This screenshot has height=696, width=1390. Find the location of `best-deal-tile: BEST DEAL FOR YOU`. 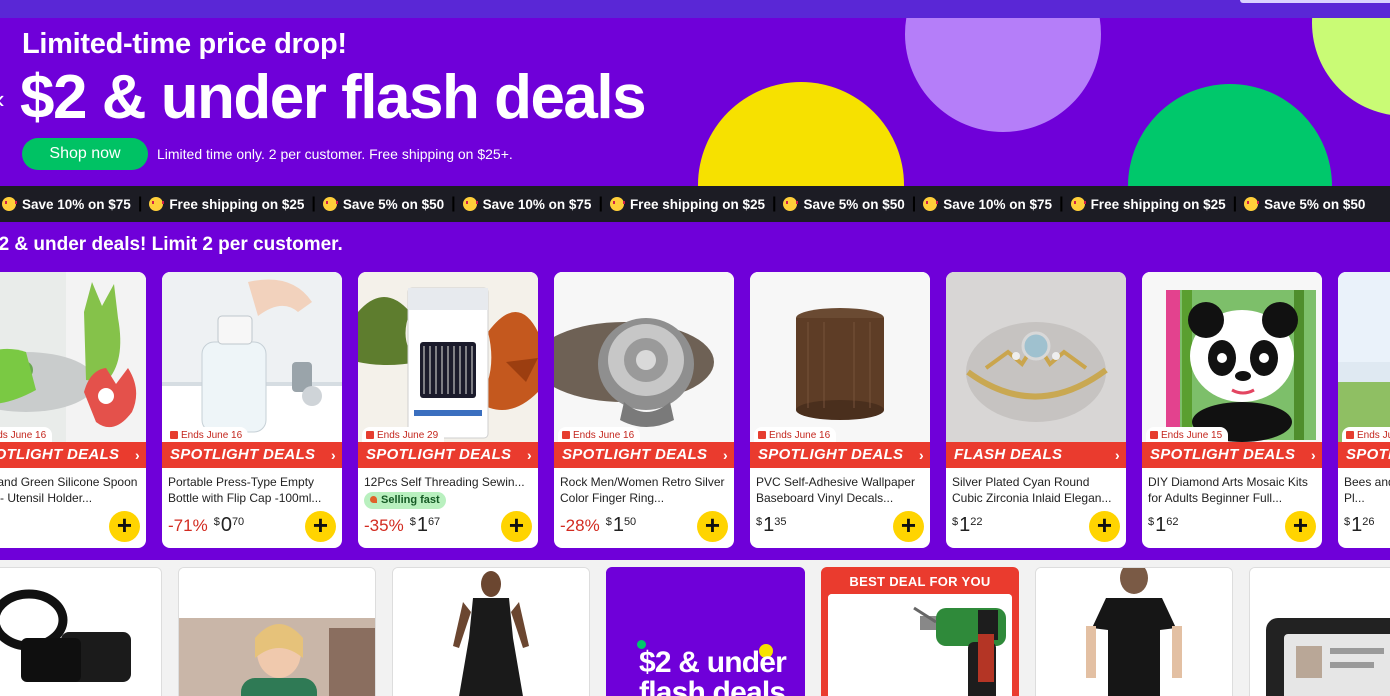

best-deal-tile: BEST DEAL FOR YOU is located at coordinates (920, 631).